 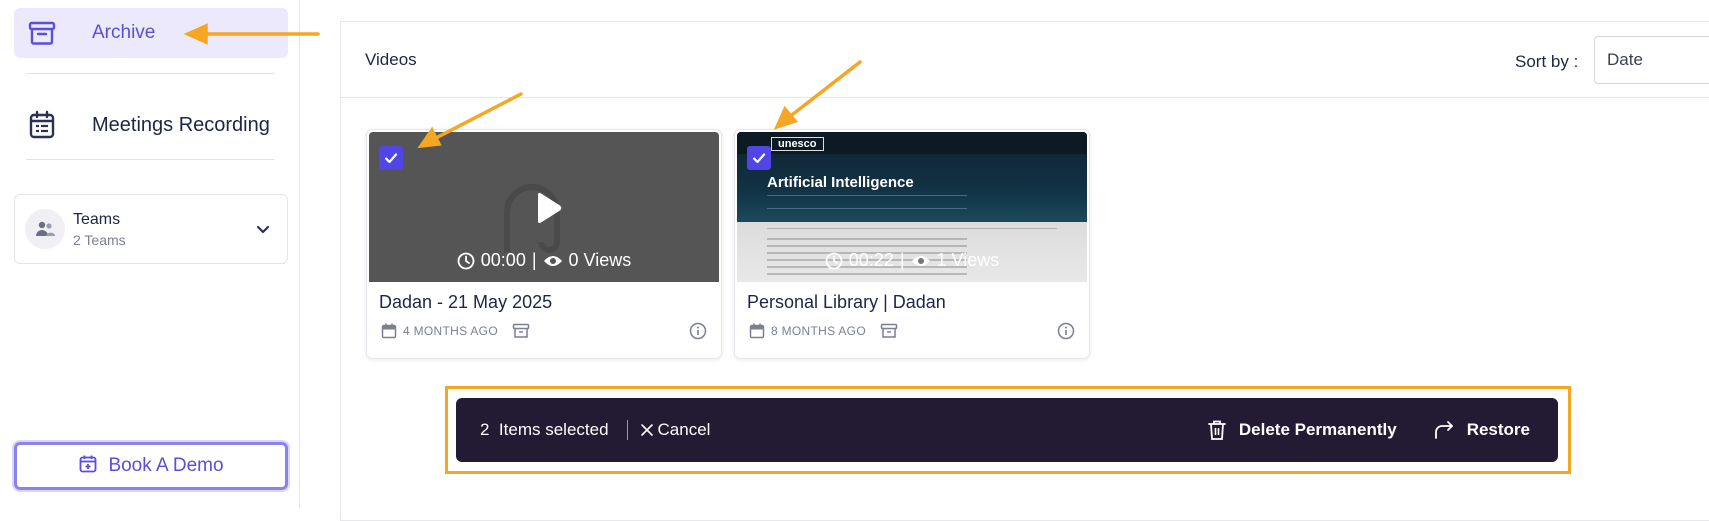 What do you see at coordinates (166, 465) in the screenshot?
I see `book-demo-label: Book A Demo` at bounding box center [166, 465].